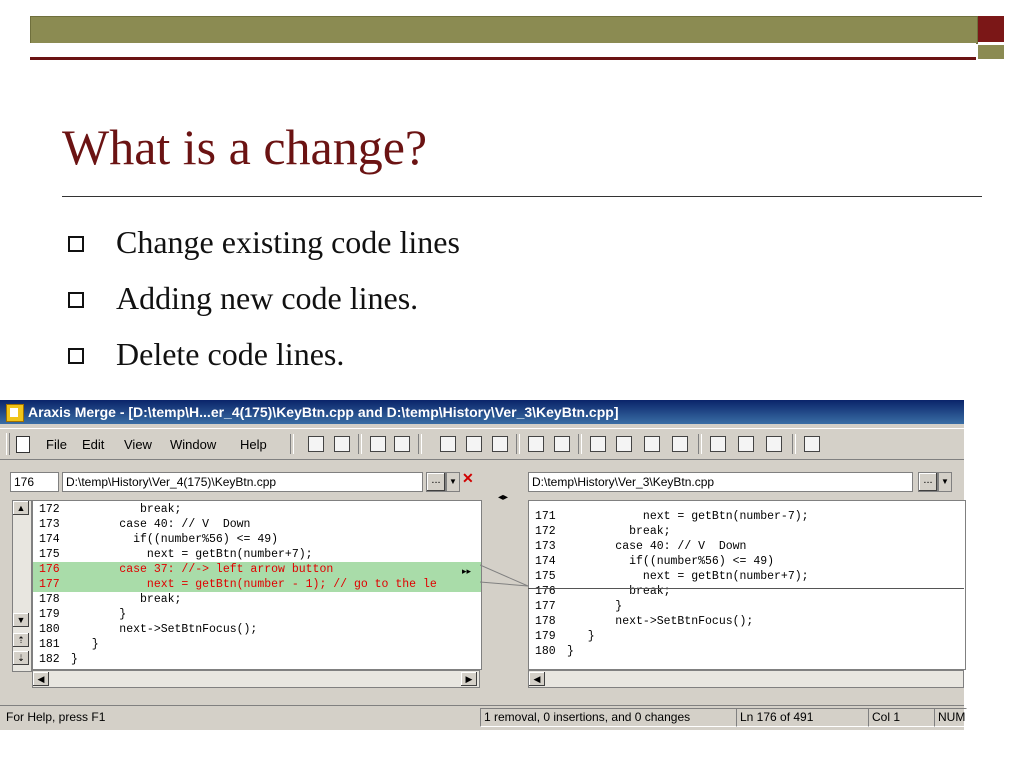 This screenshot has height=768, width=1024. What do you see at coordinates (93, 444) in the screenshot?
I see `menu-edit: Edit` at bounding box center [93, 444].